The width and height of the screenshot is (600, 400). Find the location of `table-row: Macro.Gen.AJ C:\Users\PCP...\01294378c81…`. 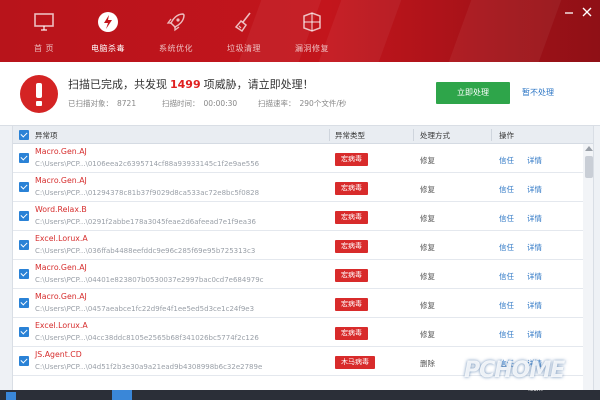

table-row: Macro.Gen.AJ C:\Users\PCP...\01294378c81… is located at coordinates (298, 187).